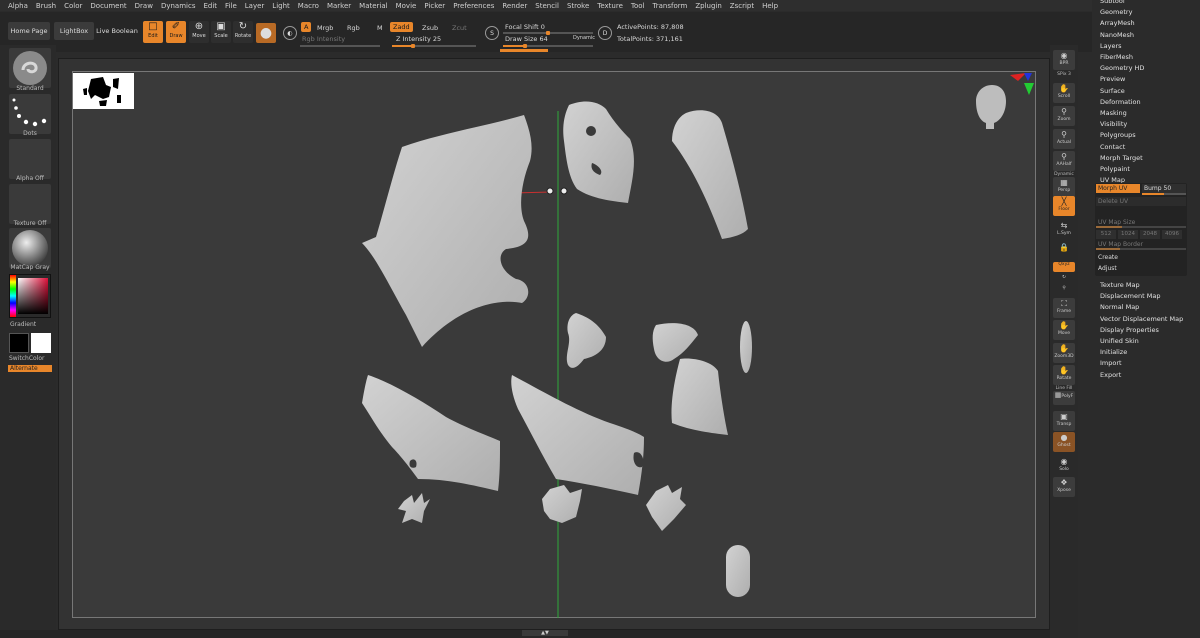 This screenshot has height=638, width=1200. What do you see at coordinates (30, 358) in the screenshot?
I see `switch-color-button: SwitchColor` at bounding box center [30, 358].